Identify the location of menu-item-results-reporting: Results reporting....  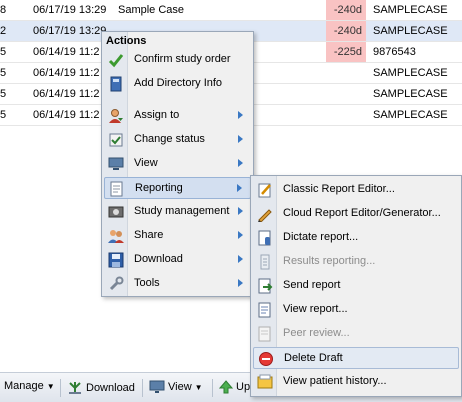
(356, 262).